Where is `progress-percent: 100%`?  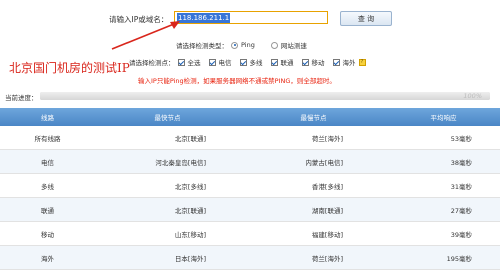 progress-percent: 100% is located at coordinates (472, 96).